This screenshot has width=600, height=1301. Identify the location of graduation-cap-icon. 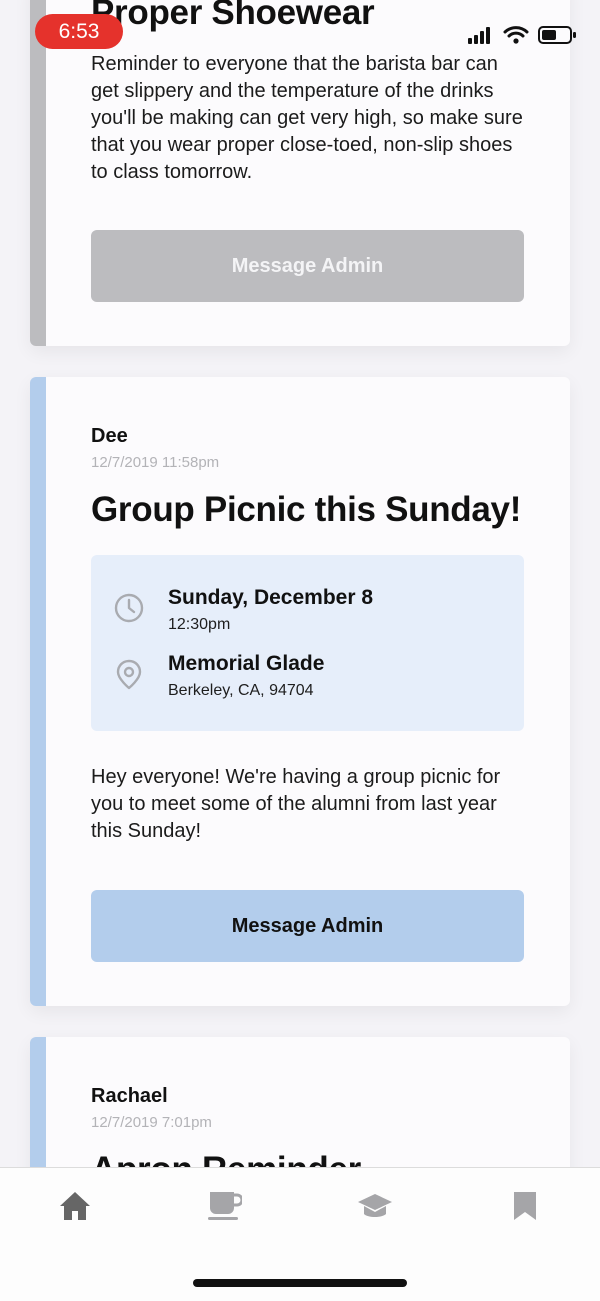
(375, 1205).